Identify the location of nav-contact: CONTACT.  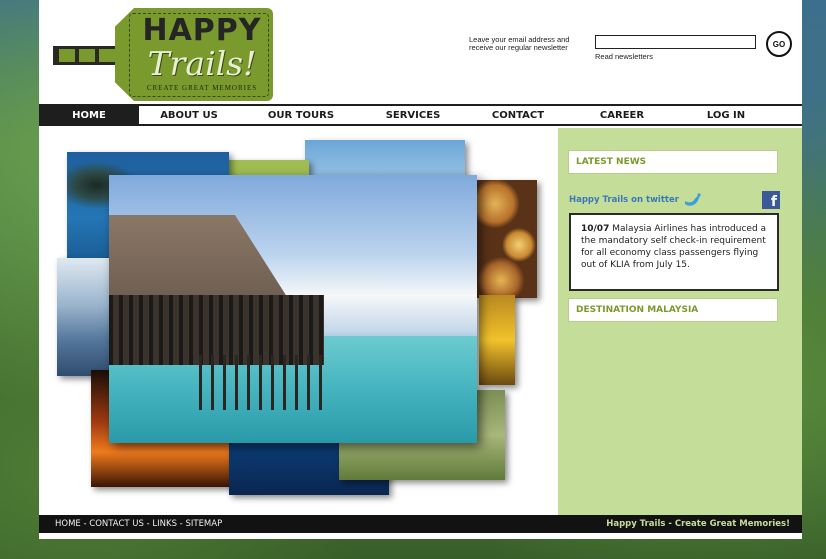
(518, 115).